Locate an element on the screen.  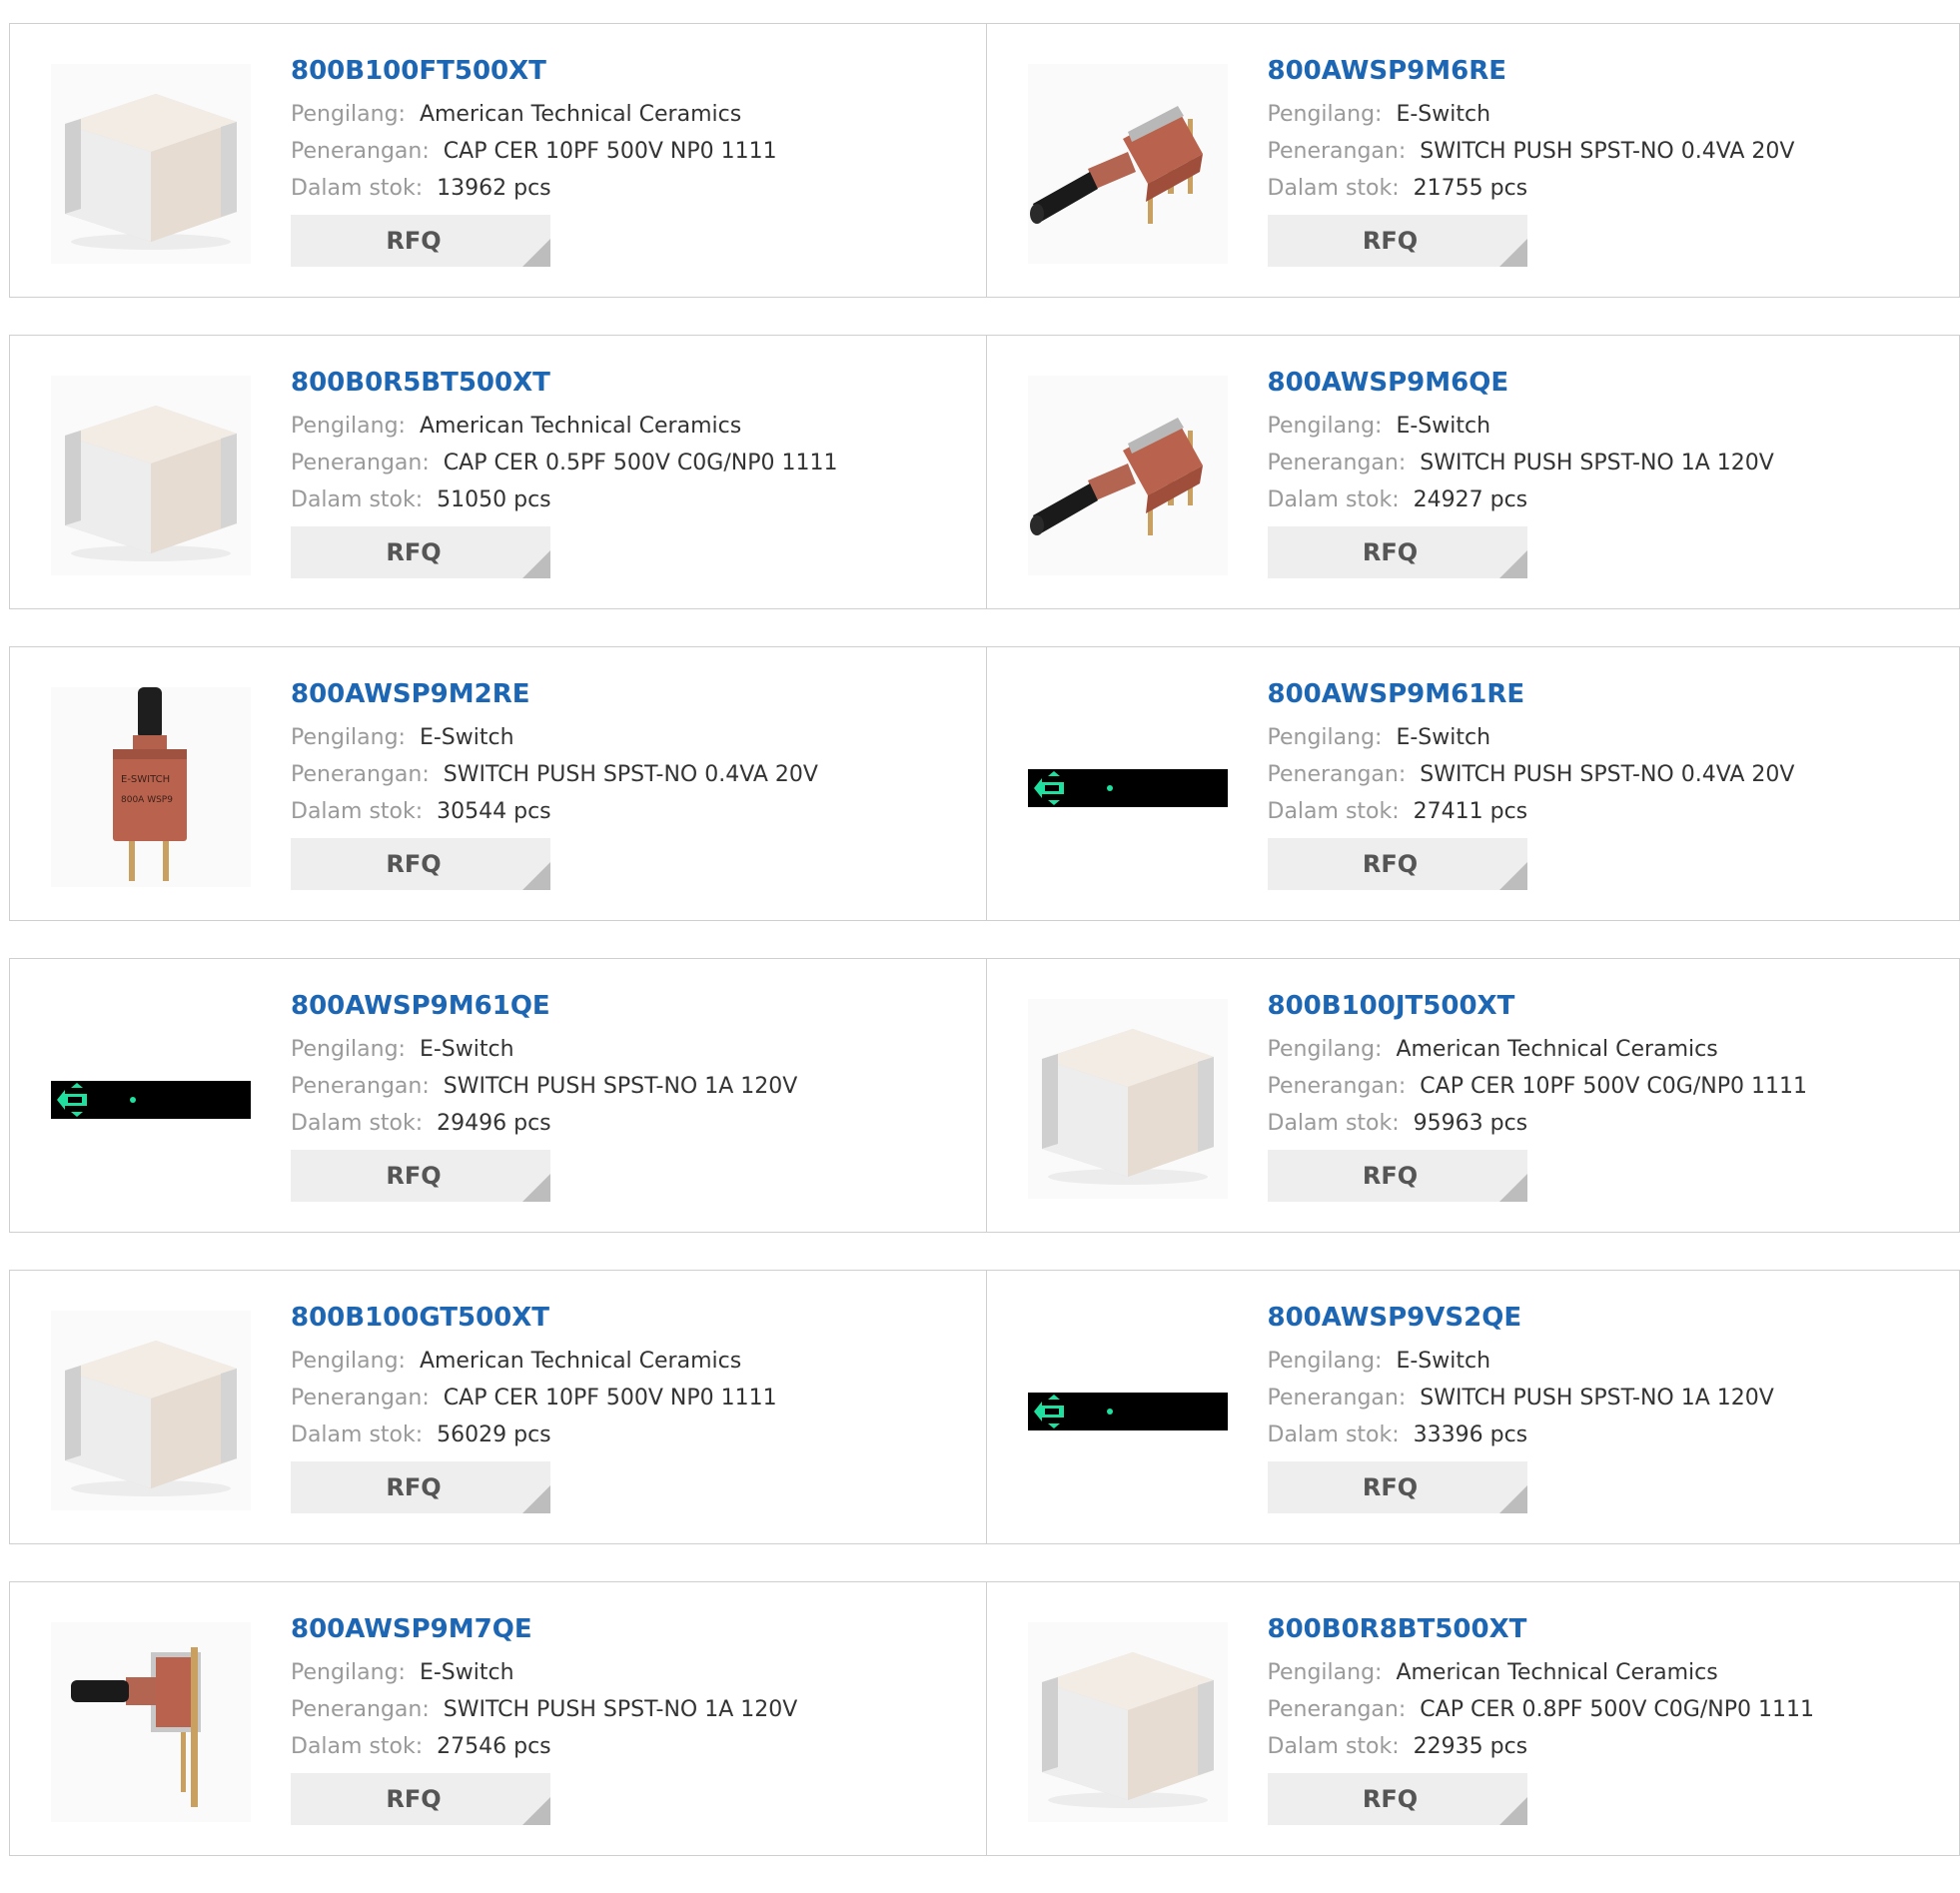
part-number-link: 800AWSP9VS2QE is located at coordinates (1521, 1318).